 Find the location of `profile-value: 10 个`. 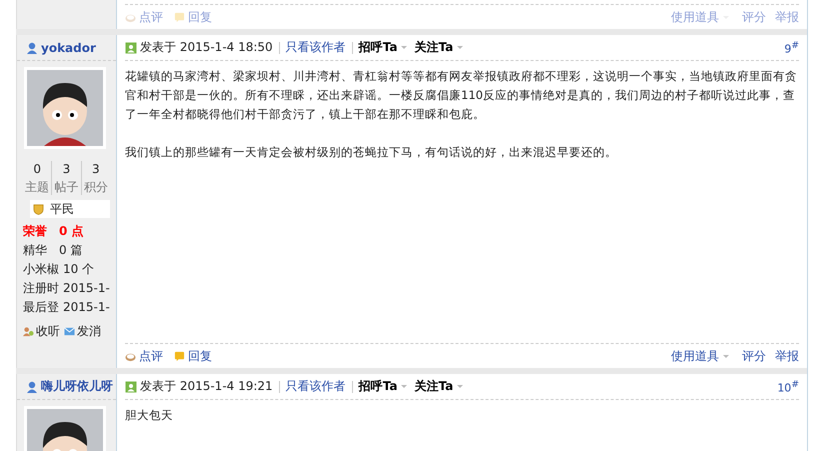

profile-value: 10 个 is located at coordinates (78, 269).